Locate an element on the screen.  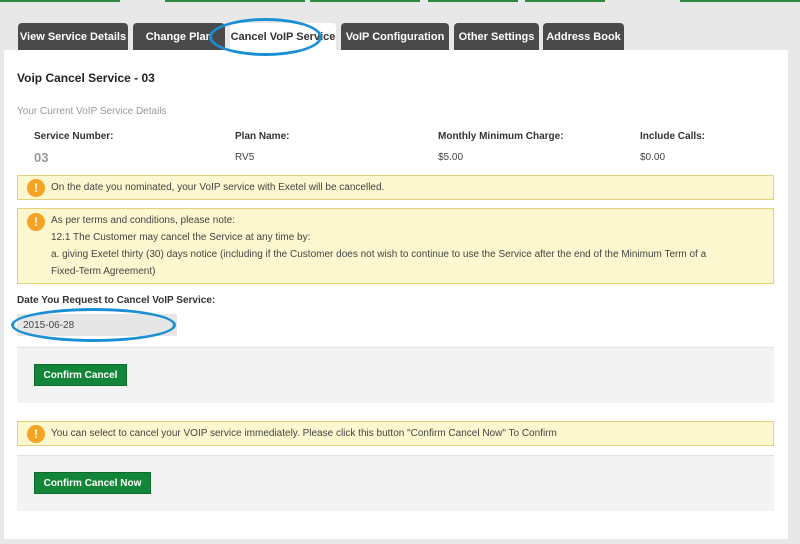
top-strip is located at coordinates (400, 1).